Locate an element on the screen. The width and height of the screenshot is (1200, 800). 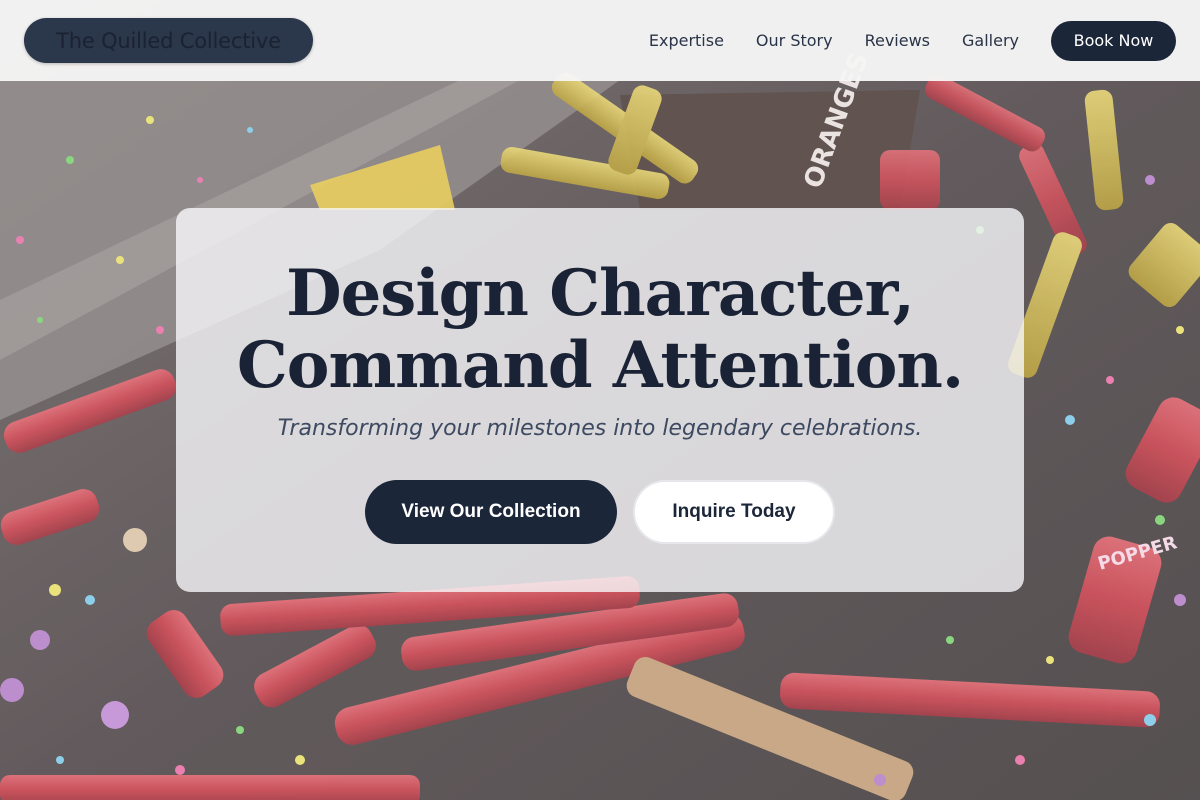
book-now-button: Book Now is located at coordinates (1113, 40).